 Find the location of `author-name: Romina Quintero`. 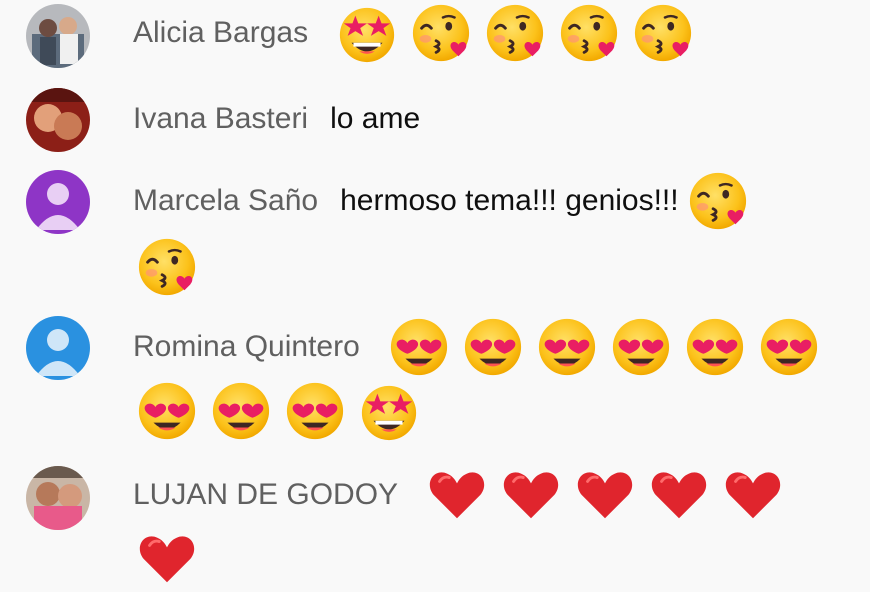

author-name: Romina Quintero is located at coordinates (246, 347).